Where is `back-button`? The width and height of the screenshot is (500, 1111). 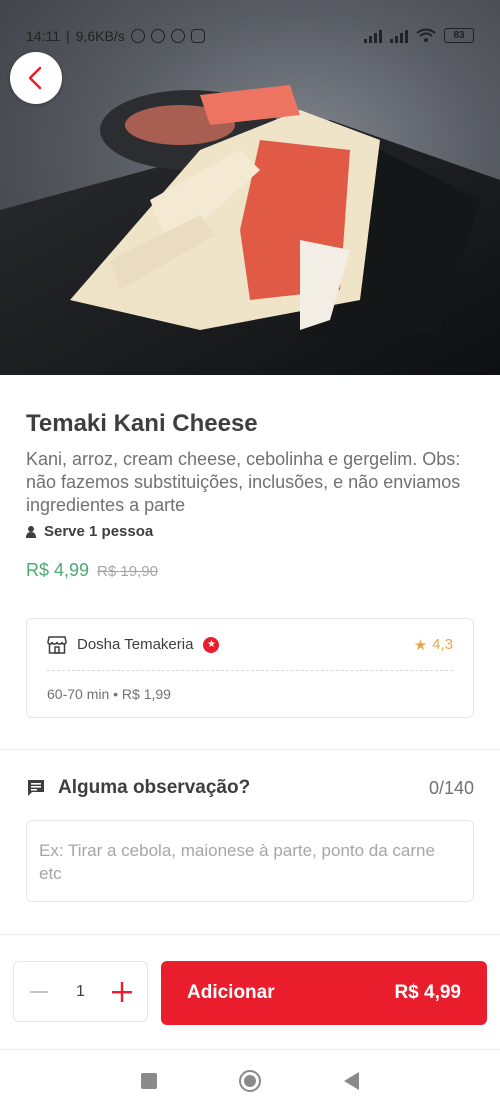 back-button is located at coordinates (36, 78).